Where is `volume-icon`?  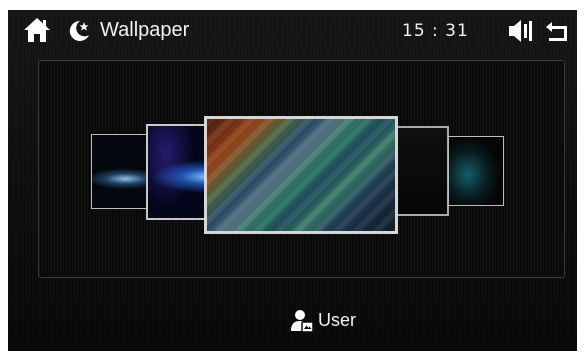
volume-icon is located at coordinates (521, 31).